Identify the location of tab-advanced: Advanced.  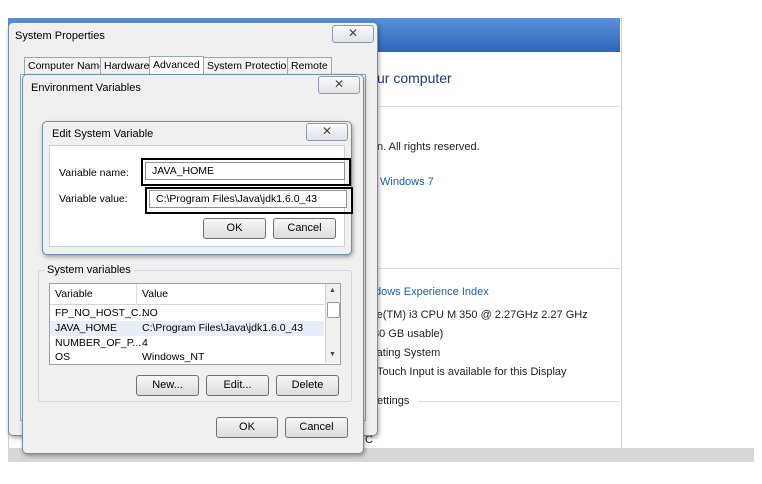
(176, 66).